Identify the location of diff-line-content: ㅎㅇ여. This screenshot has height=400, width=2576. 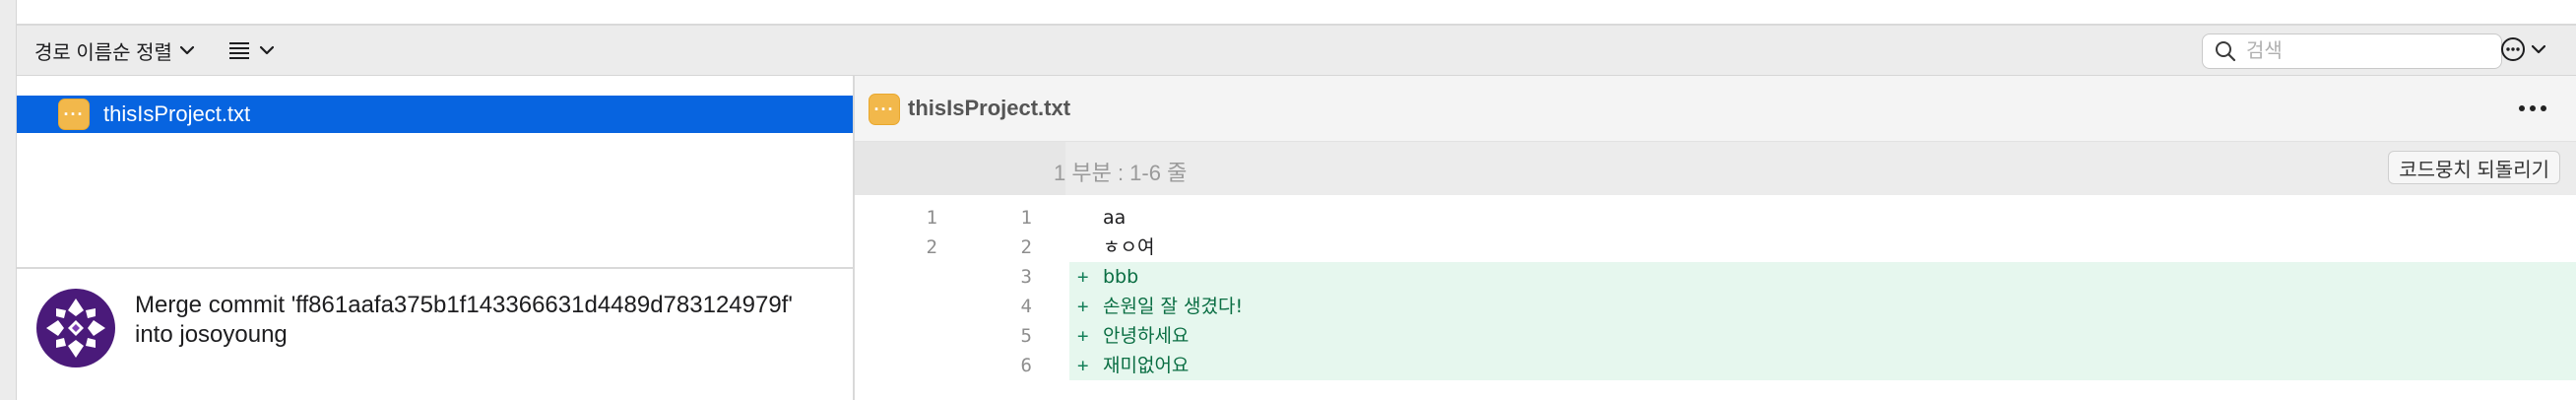
(1822, 247).